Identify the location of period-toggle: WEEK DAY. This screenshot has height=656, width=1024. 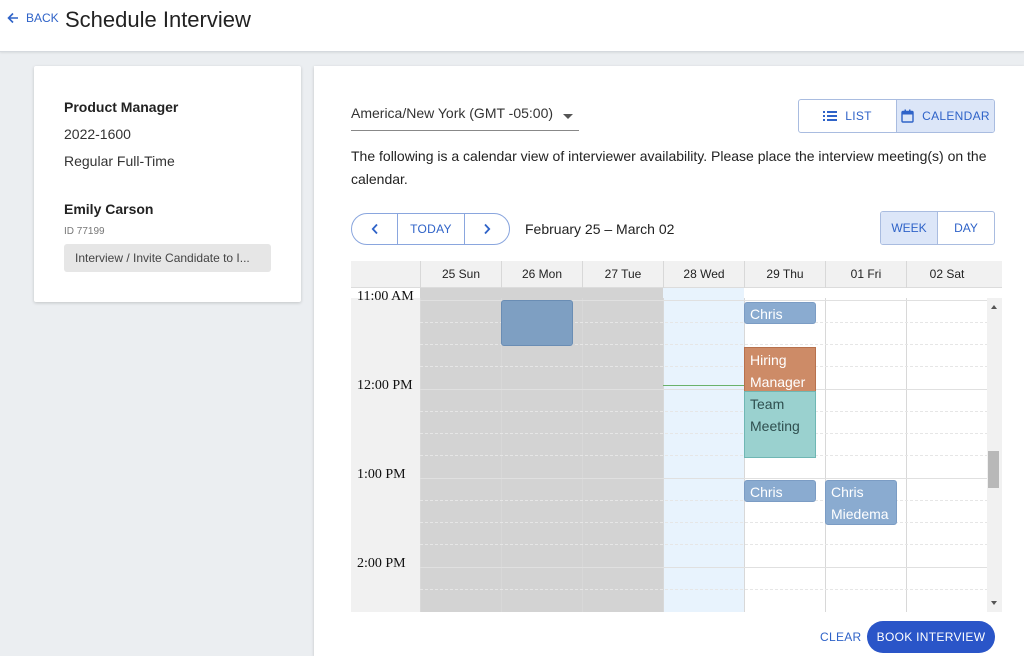
(937, 228).